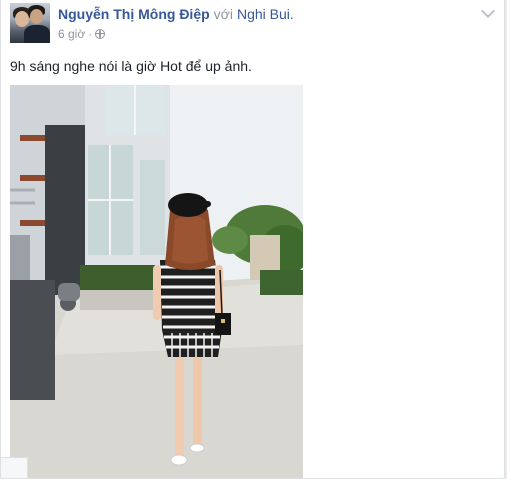  I want to click on tagged-user-link: Nghi Bui., so click(265, 14).